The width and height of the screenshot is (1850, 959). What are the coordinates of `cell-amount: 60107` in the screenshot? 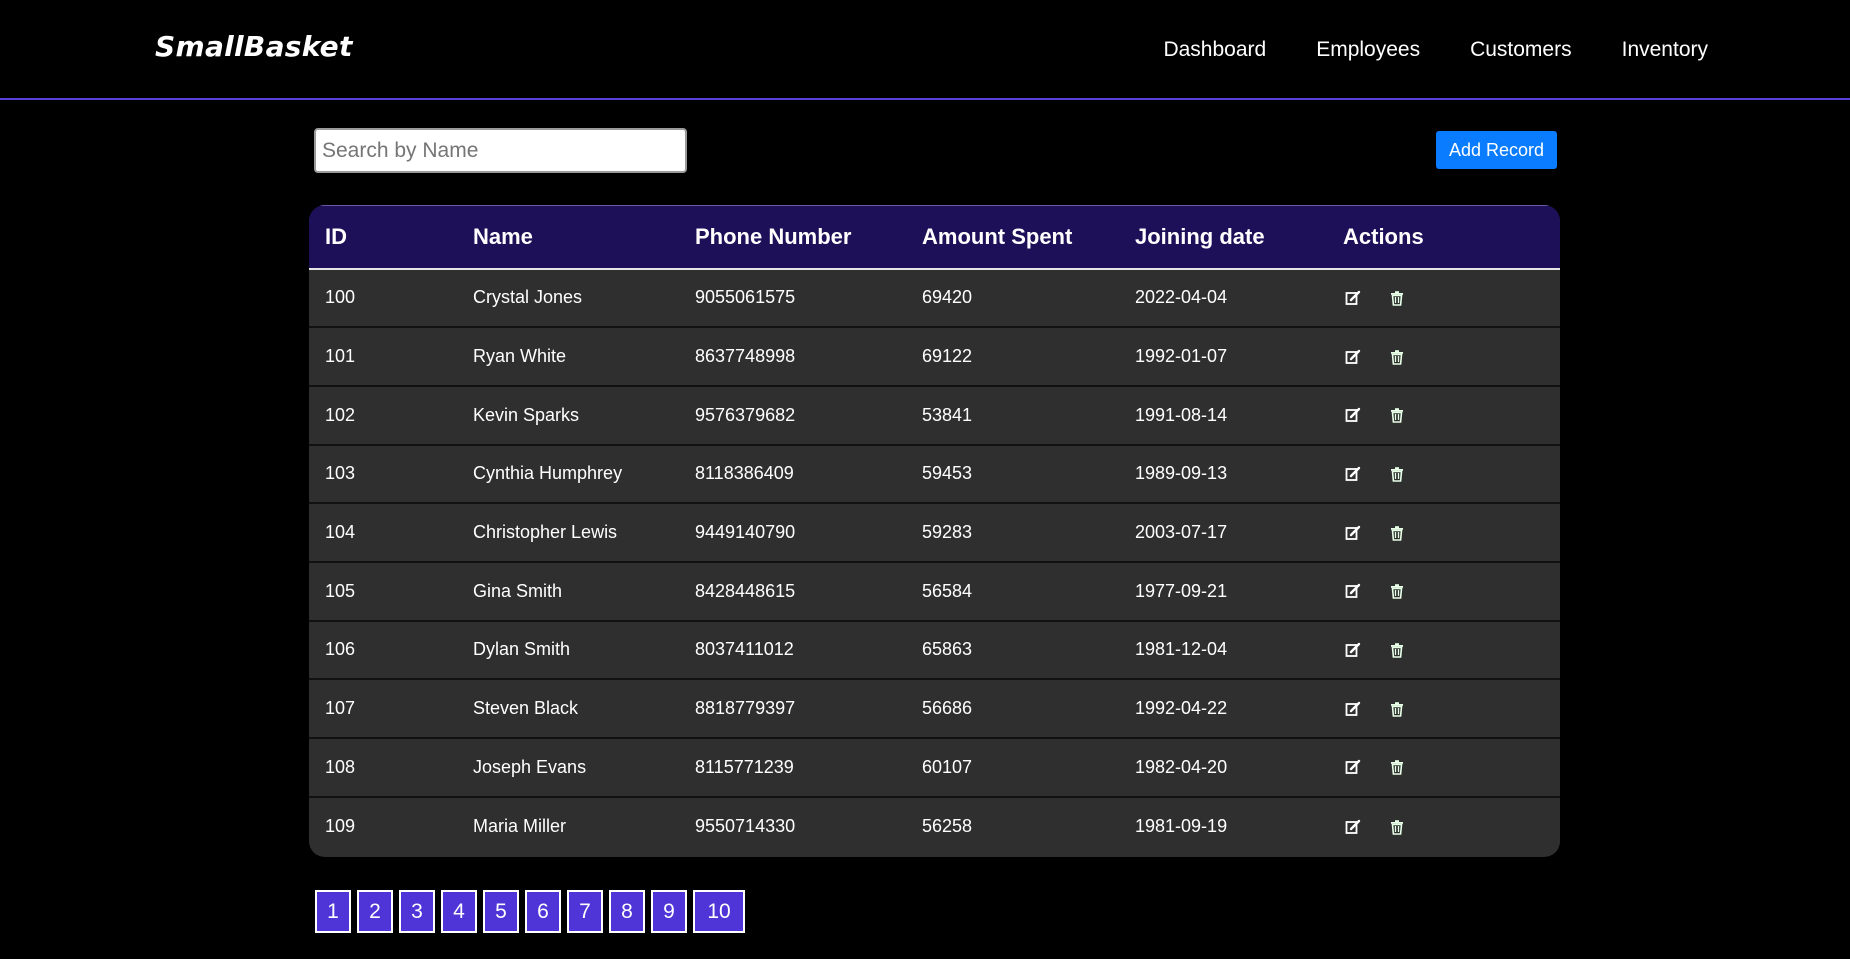 It's located at (947, 766).